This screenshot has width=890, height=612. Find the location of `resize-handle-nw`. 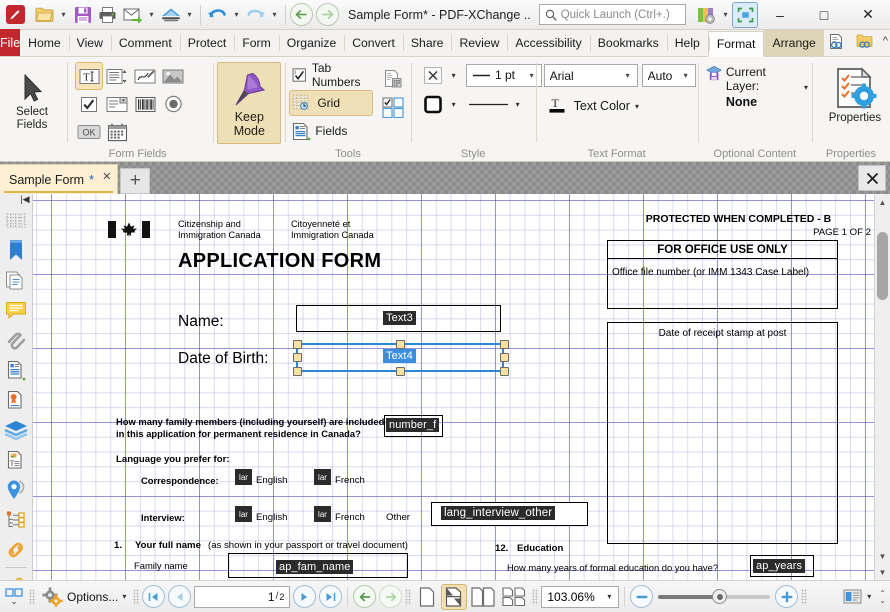

resize-handle-nw is located at coordinates (297, 344).